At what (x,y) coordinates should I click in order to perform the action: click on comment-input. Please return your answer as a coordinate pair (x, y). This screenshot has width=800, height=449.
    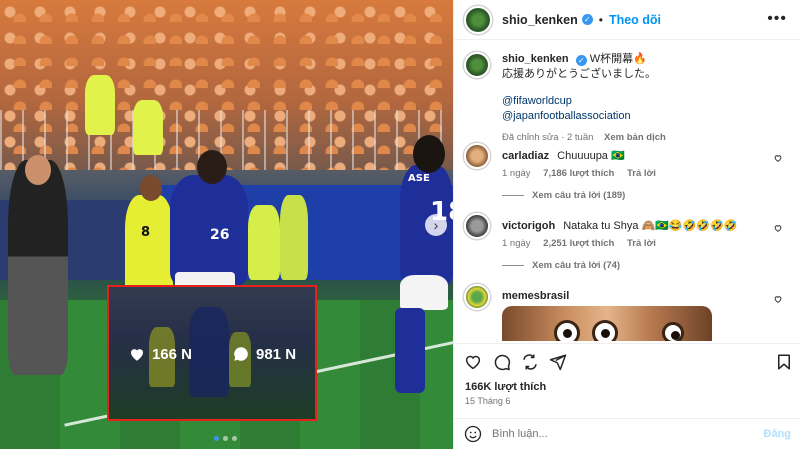
    Looking at the image, I should click on (628, 434).